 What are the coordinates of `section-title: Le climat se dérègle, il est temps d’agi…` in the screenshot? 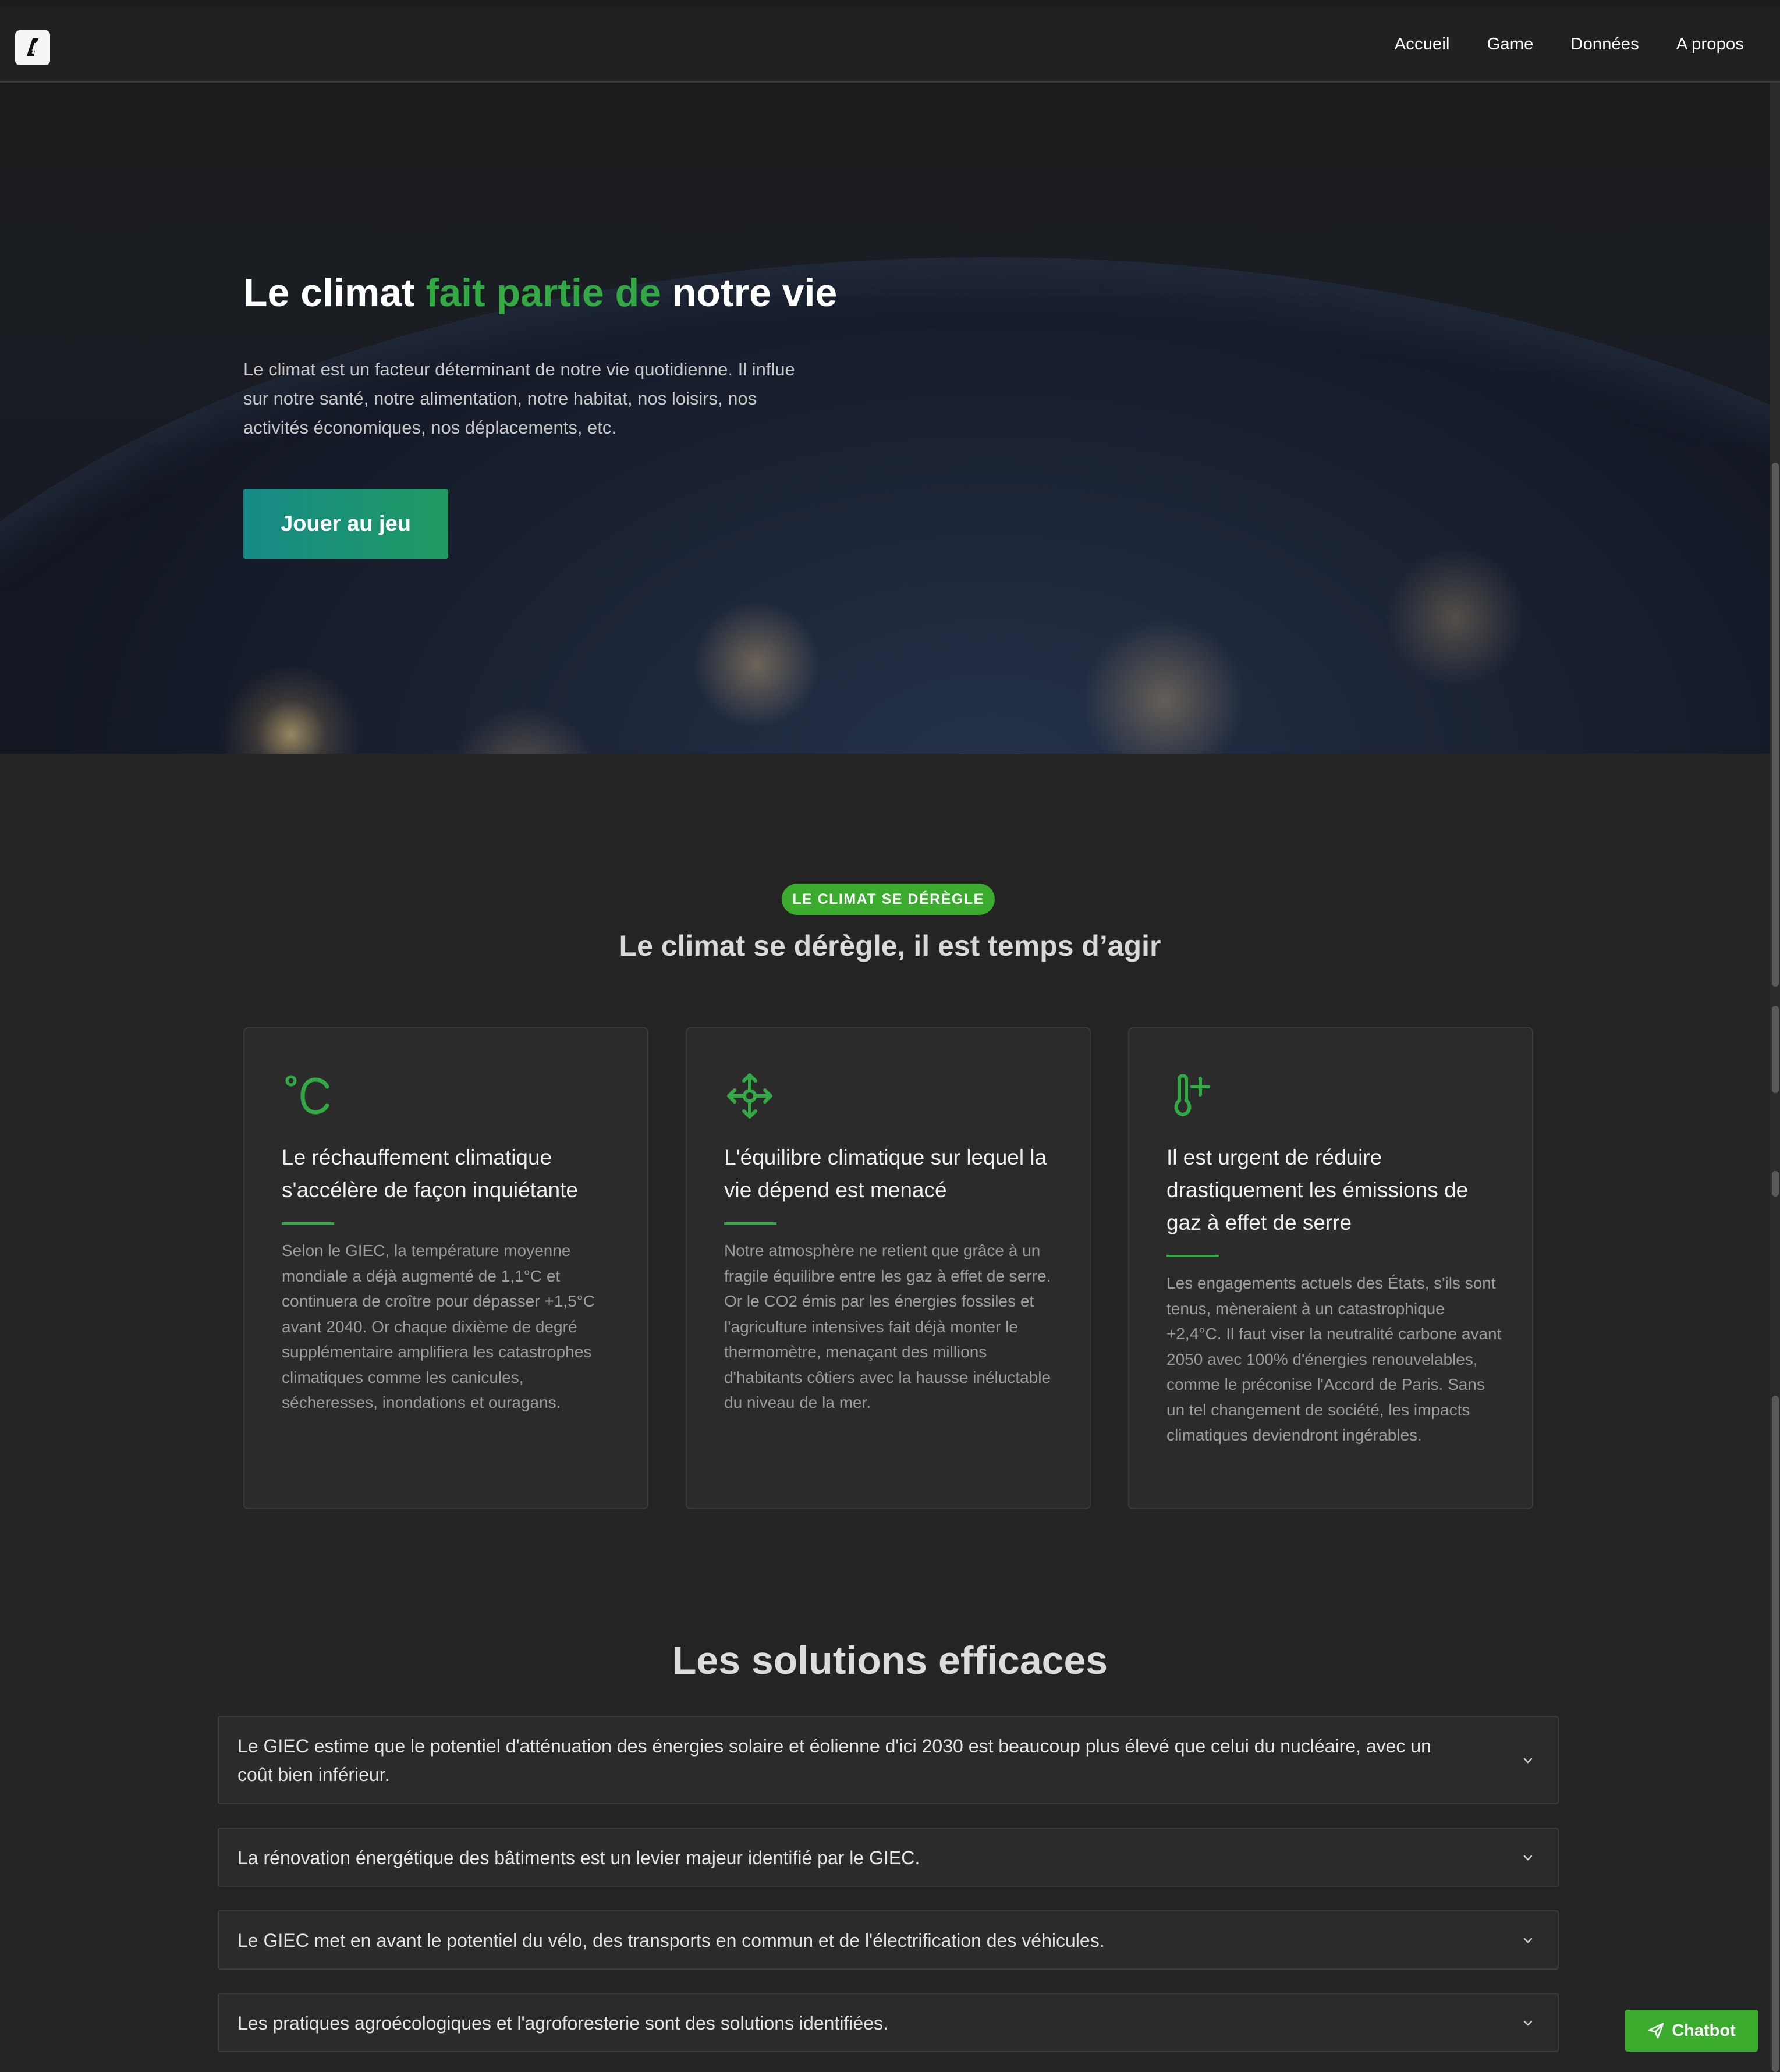 It's located at (890, 945).